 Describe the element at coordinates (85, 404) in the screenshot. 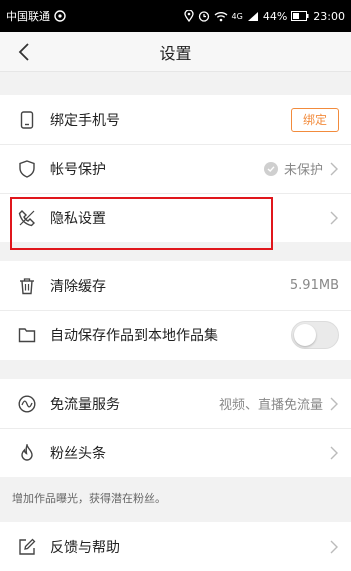

I see `free-traffic-label: 免流量服务` at that location.